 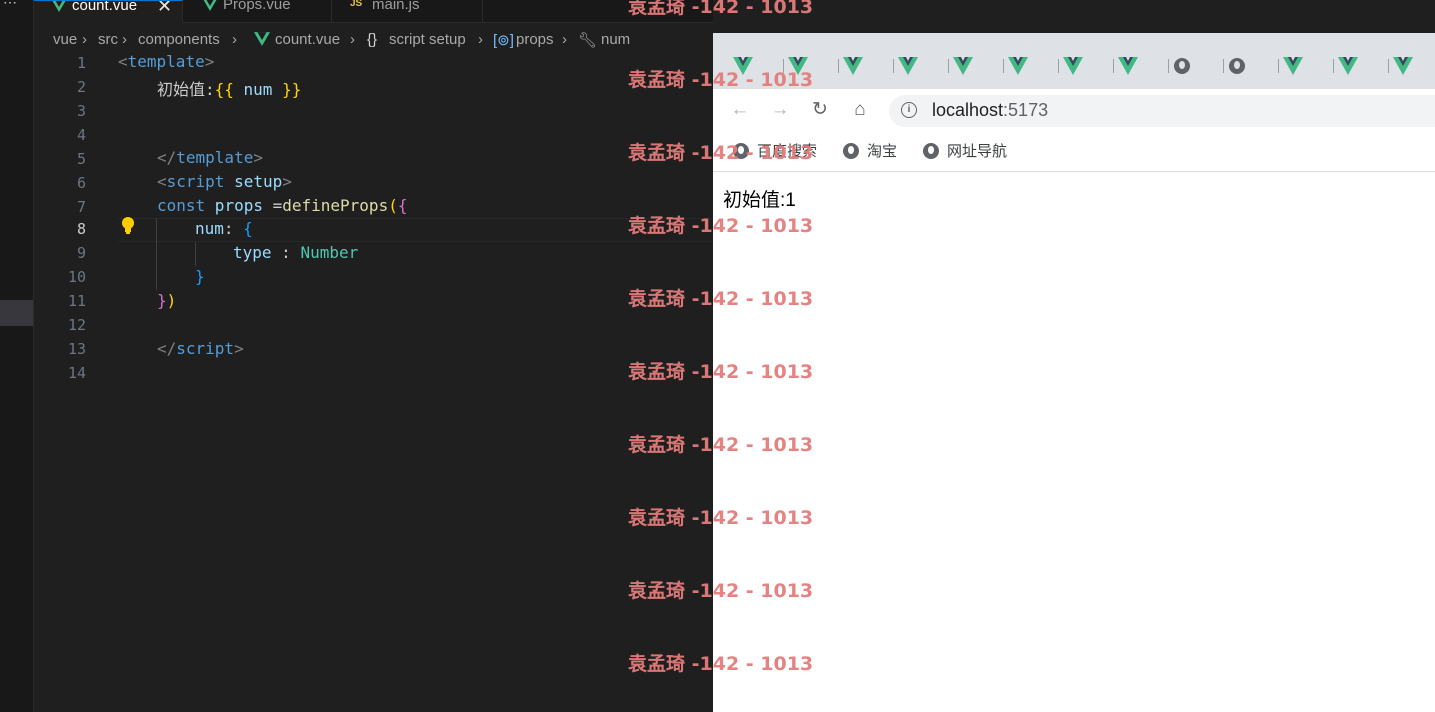 I want to click on line-number: 2, so click(x=81, y=87).